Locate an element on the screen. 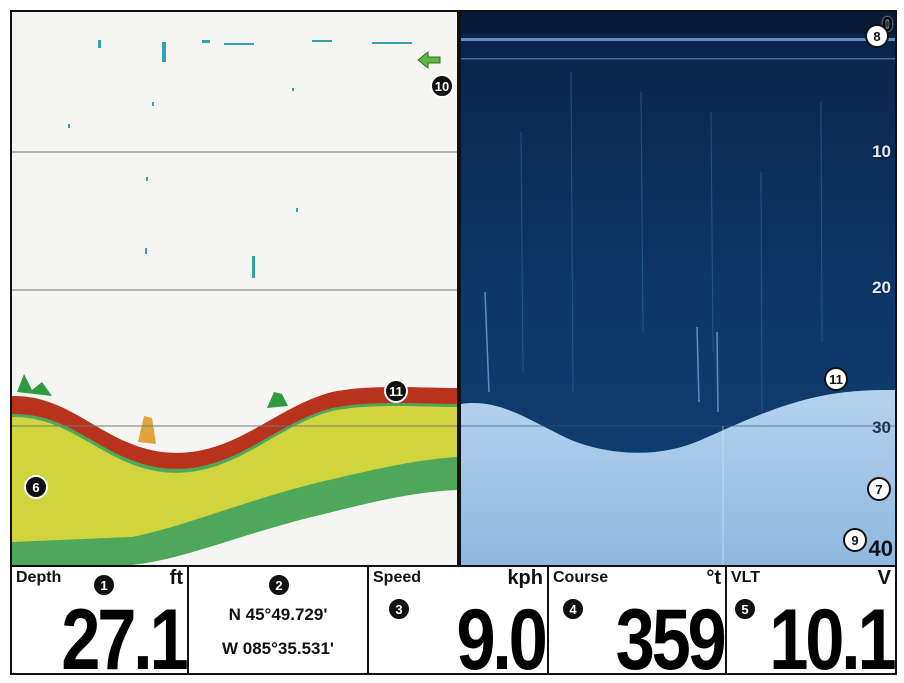  voltage-readout: VLT V 5 10.1 is located at coordinates (811, 621).